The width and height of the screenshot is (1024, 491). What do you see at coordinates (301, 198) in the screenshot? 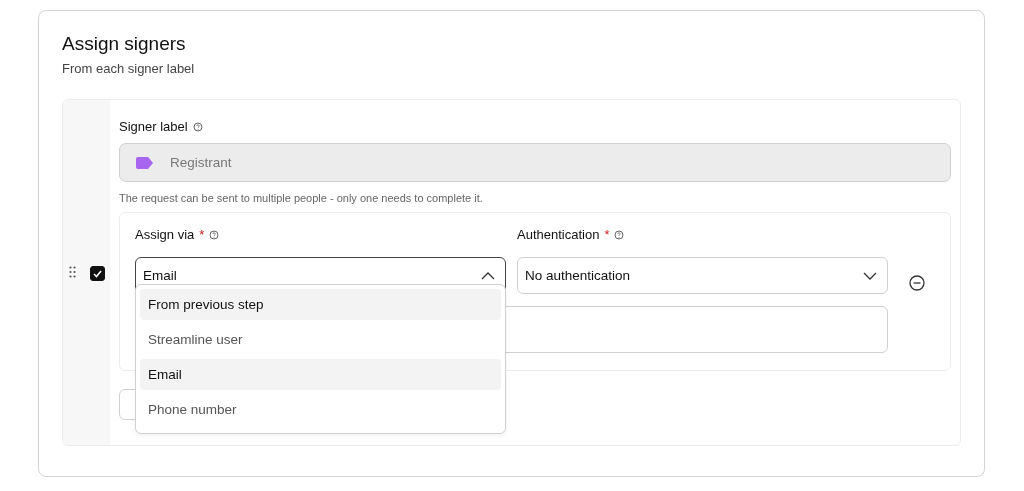
I see `help-text: The request can be sent to multiple people - only one needs to complete it.` at bounding box center [301, 198].